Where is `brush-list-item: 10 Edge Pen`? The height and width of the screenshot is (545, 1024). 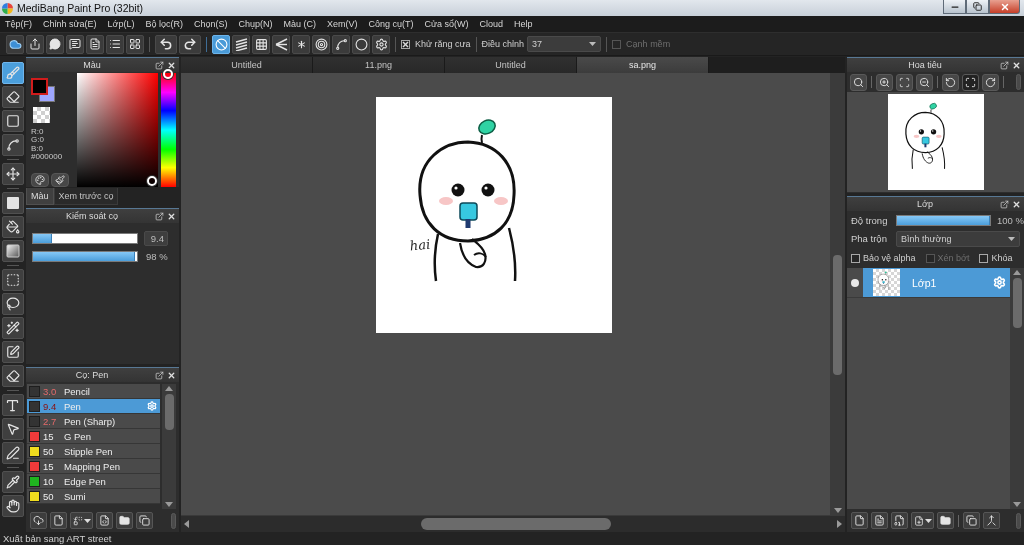 brush-list-item: 10 Edge Pen is located at coordinates (93, 481).